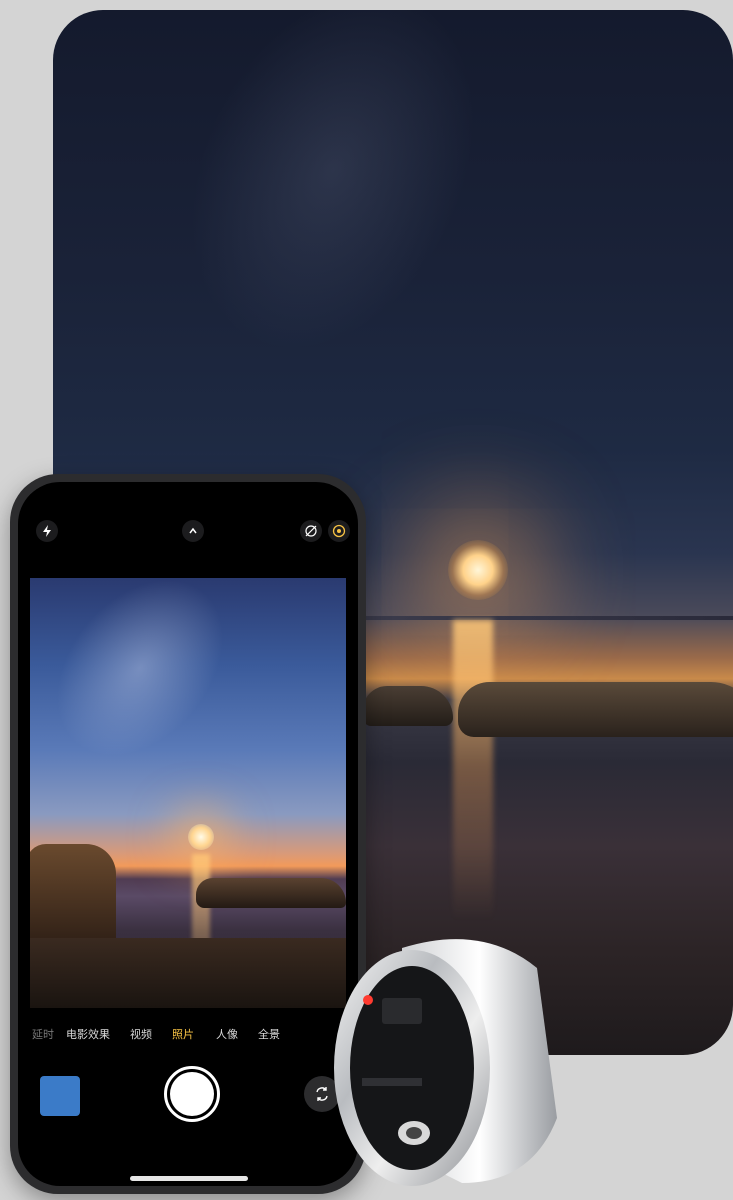 Image resolution: width=733 pixels, height=1200 pixels. Describe the element at coordinates (311, 531) in the screenshot. I see `live-photo-off-icon` at that location.